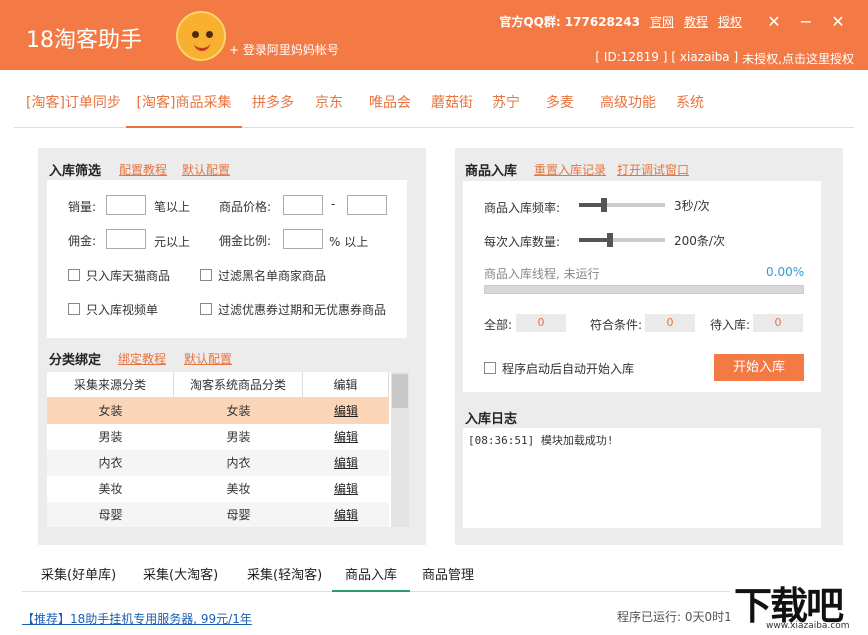 The width and height of the screenshot is (868, 635). What do you see at coordinates (74, 309) in the screenshot?
I see `video-only-checkbox` at bounding box center [74, 309].